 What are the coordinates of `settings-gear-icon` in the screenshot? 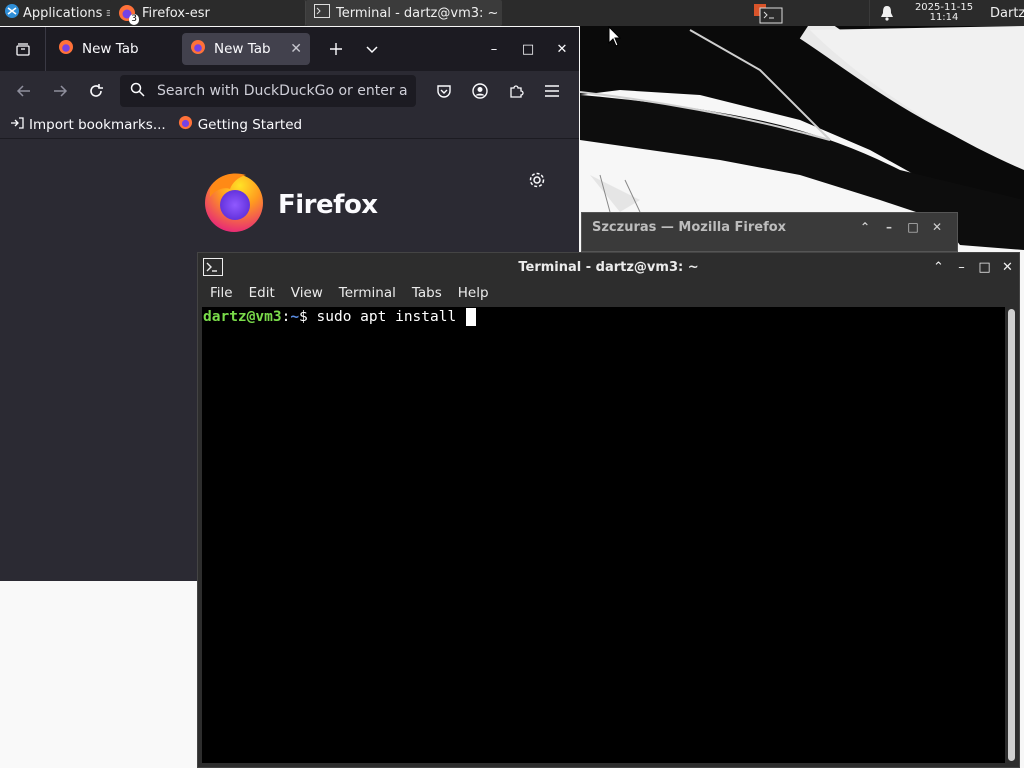 It's located at (538, 181).